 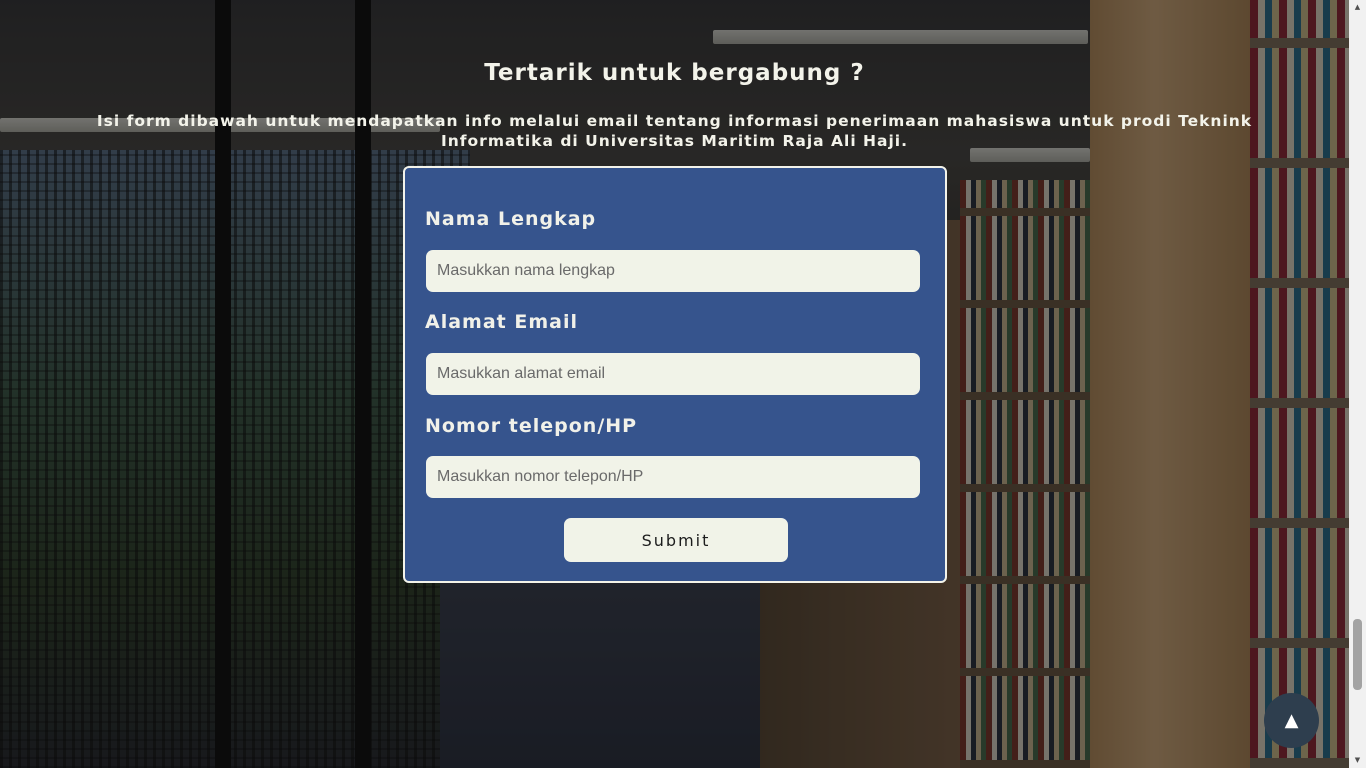 What do you see at coordinates (1357, 760) in the screenshot?
I see `scroll-down-arrow-icon: ▼` at bounding box center [1357, 760].